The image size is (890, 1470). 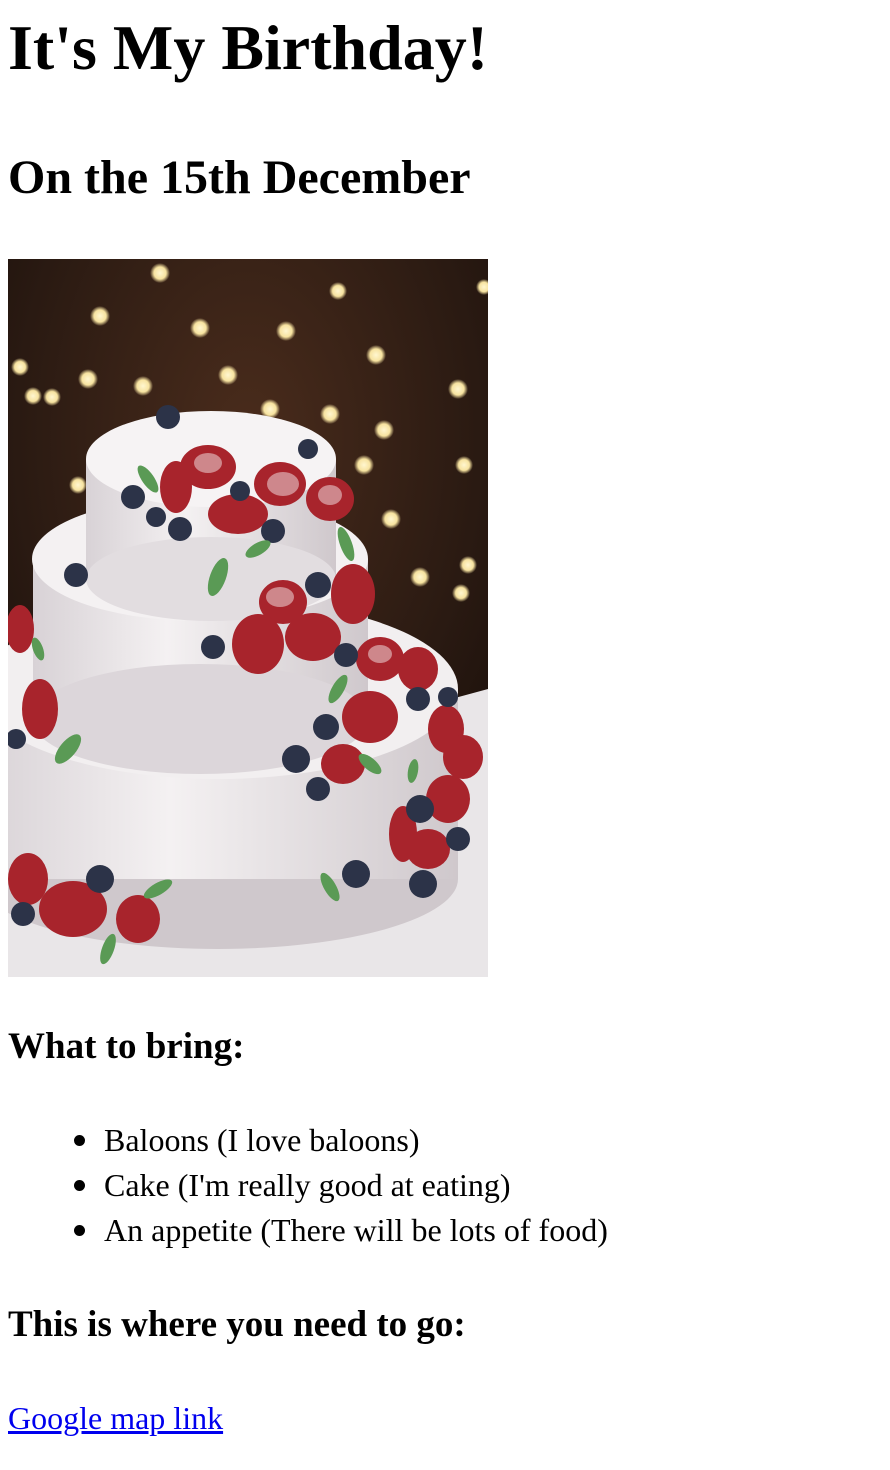 What do you see at coordinates (248, 47) in the screenshot?
I see `page-title: It's My Birthday!` at bounding box center [248, 47].